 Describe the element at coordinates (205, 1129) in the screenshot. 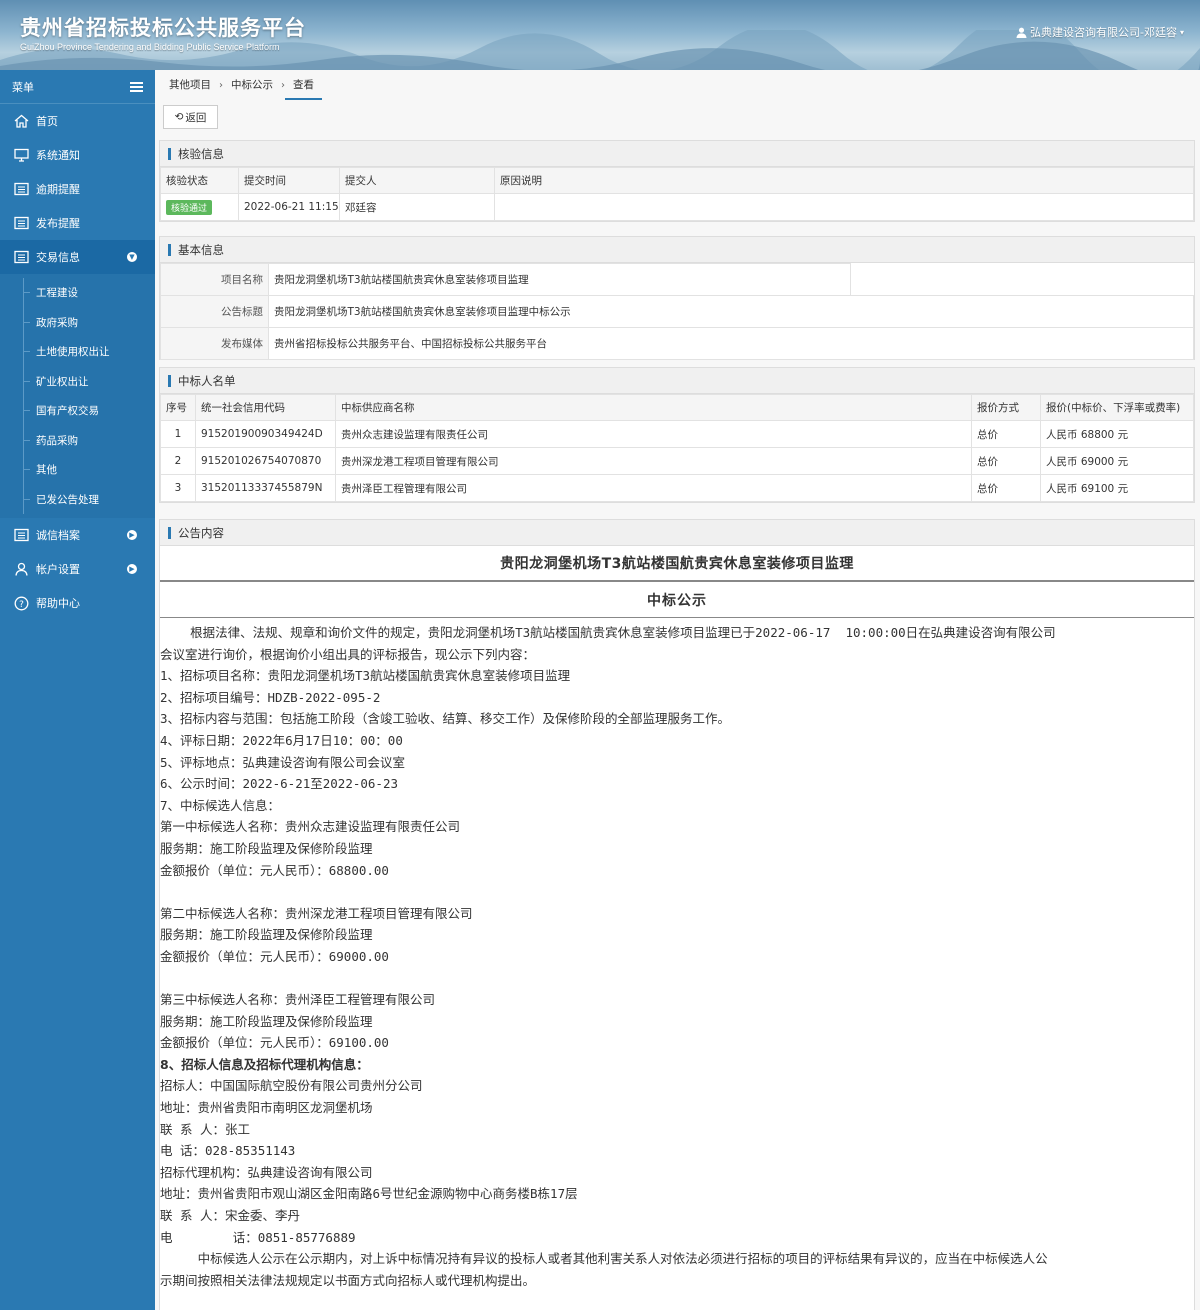

I see `announcement-line: 联 系 人：张工` at that location.